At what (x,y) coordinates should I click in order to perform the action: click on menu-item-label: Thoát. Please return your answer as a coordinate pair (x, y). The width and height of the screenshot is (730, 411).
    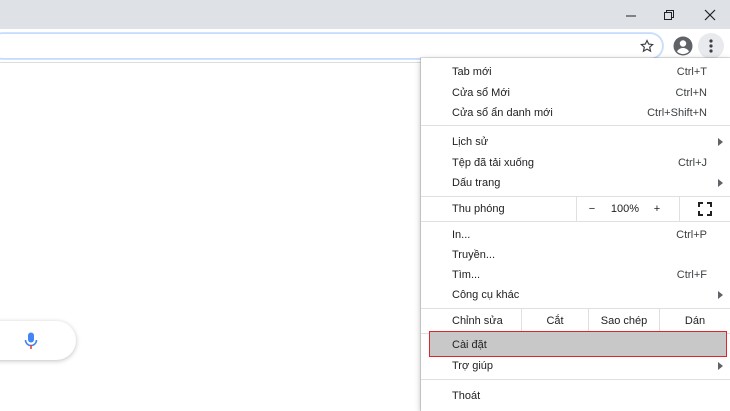
    Looking at the image, I should click on (466, 395).